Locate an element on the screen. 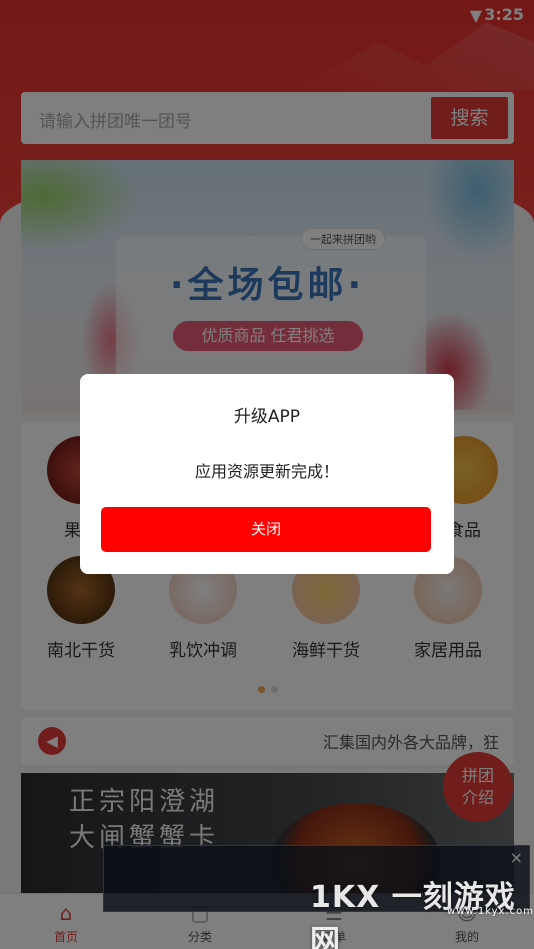  upgrade-dialog: 升级APP 应用资源更新完成！ 关闭 is located at coordinates (267, 474).